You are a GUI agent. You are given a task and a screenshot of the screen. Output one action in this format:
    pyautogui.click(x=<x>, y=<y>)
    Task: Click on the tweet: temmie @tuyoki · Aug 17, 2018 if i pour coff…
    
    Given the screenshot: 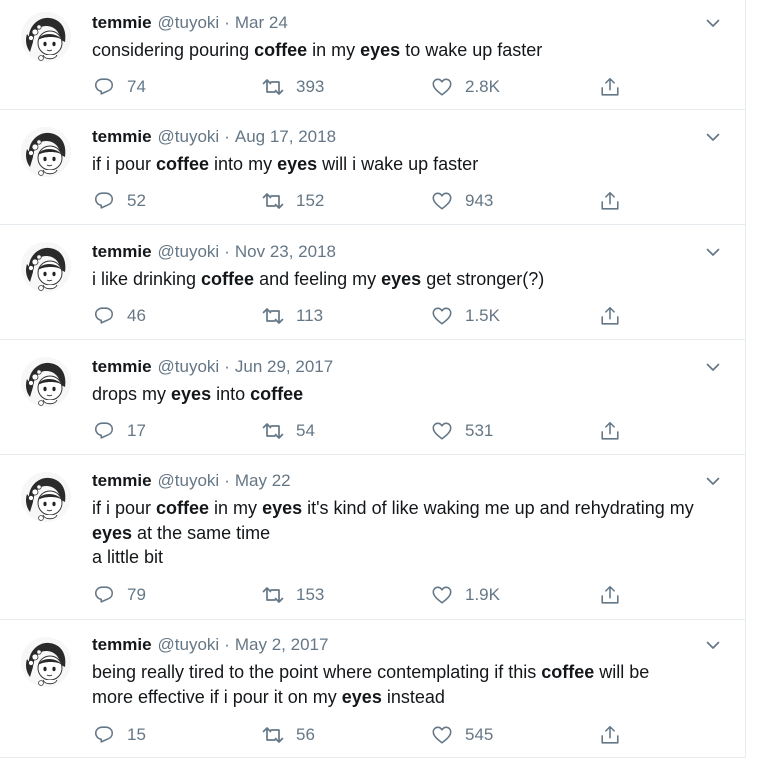 What is the action you would take?
    pyautogui.click(x=372, y=167)
    